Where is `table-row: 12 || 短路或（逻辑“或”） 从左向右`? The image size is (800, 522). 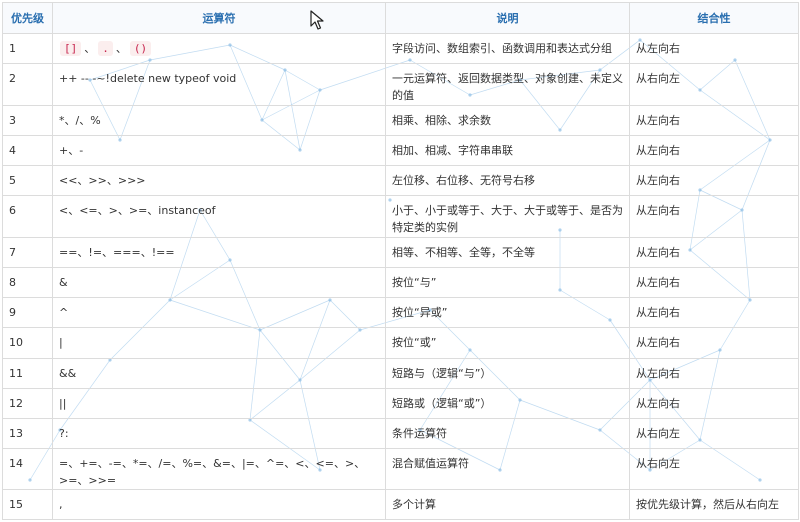
table-row: 12 || 短路或（逻辑“或”） 从左向右 is located at coordinates (400, 403).